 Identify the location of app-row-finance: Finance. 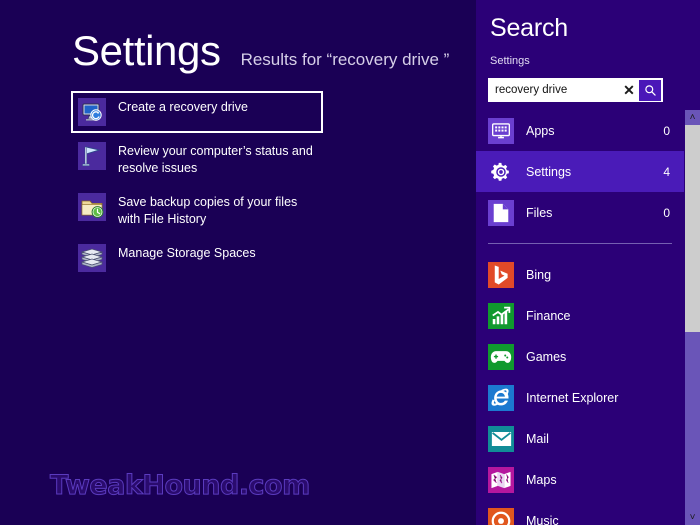
(580, 315).